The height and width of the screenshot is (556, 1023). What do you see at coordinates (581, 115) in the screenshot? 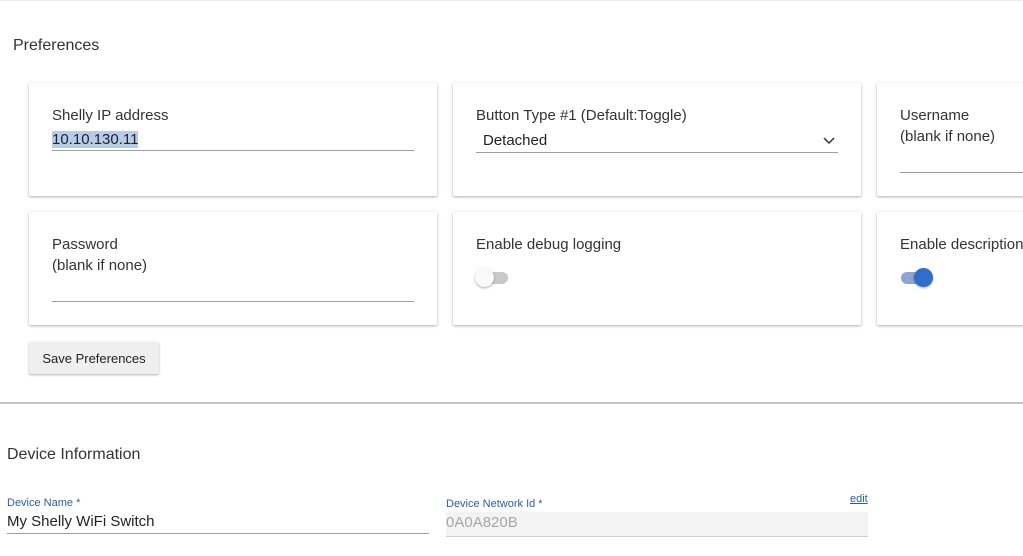
I see `button-type-label: Button Type #1 (Default:Toggle)` at bounding box center [581, 115].